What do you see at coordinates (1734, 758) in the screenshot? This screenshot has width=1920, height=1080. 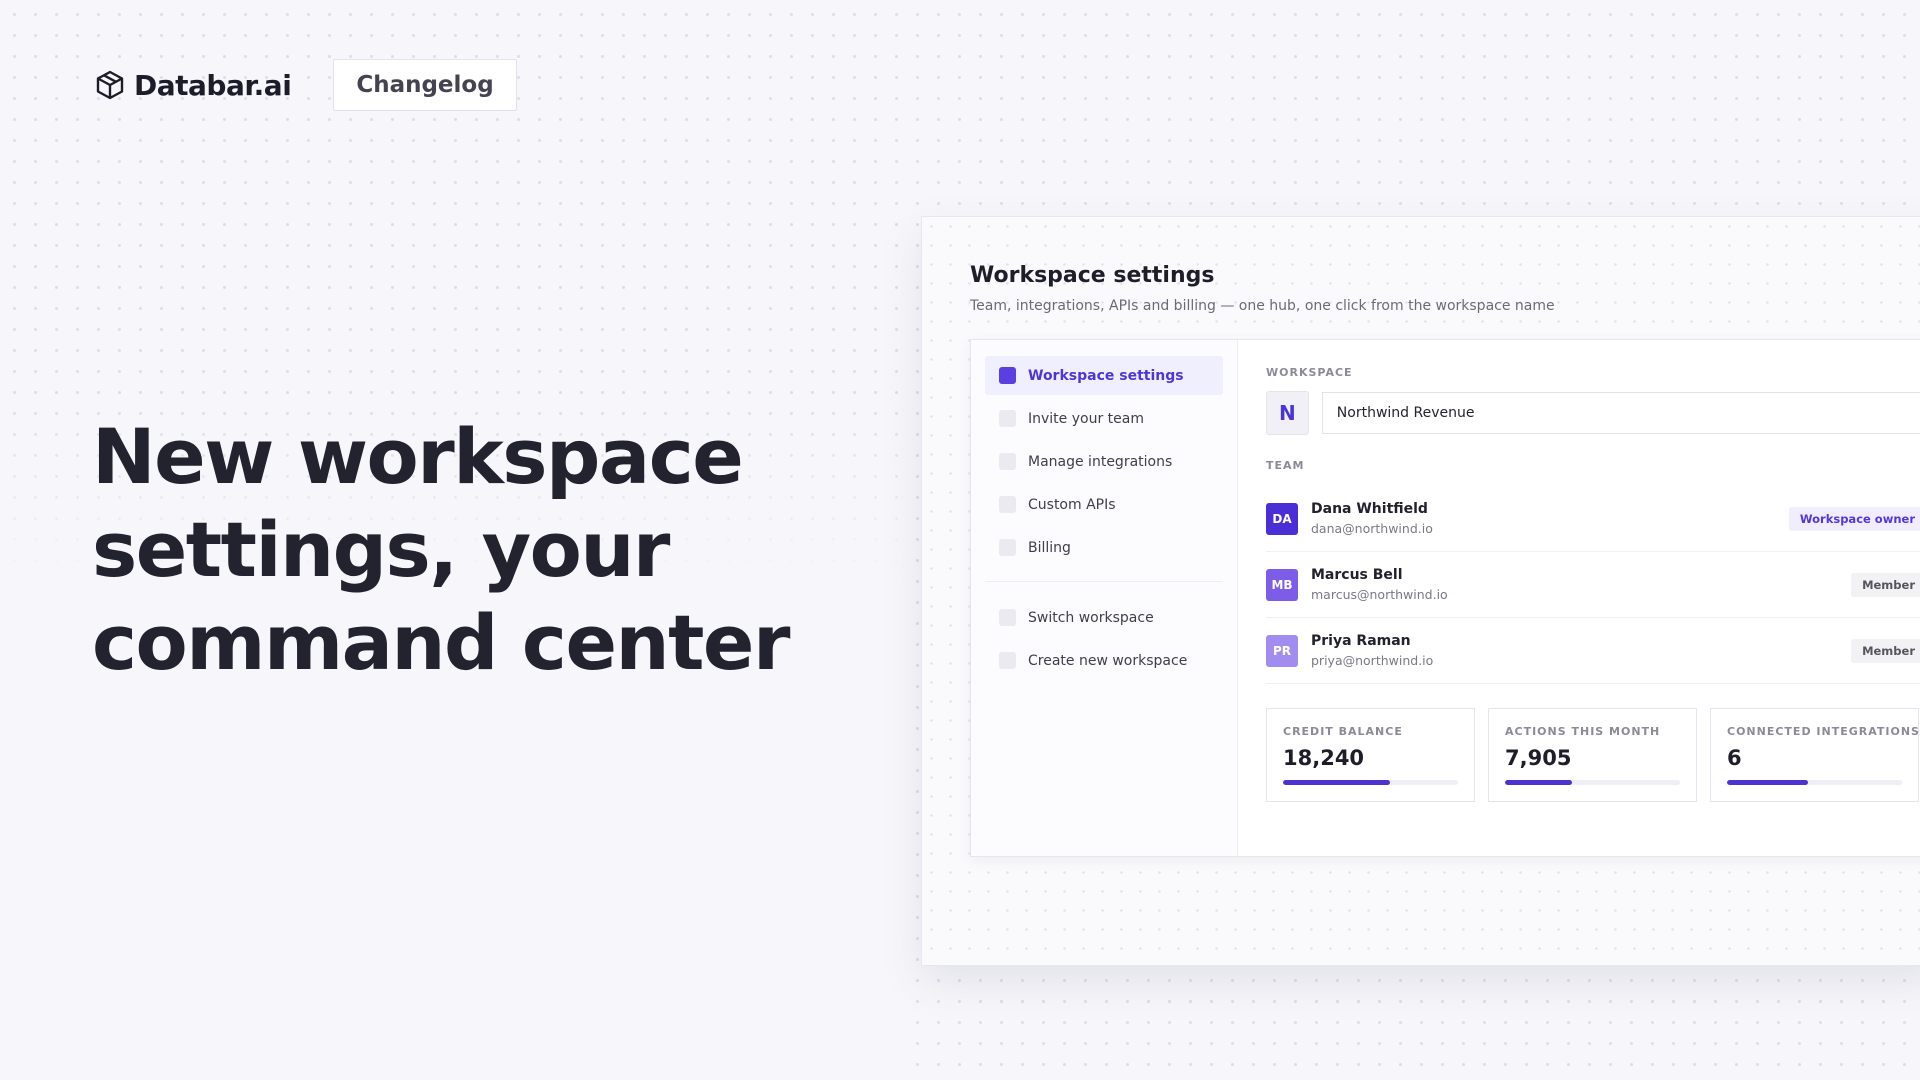 I see `stat-value: 6` at bounding box center [1734, 758].